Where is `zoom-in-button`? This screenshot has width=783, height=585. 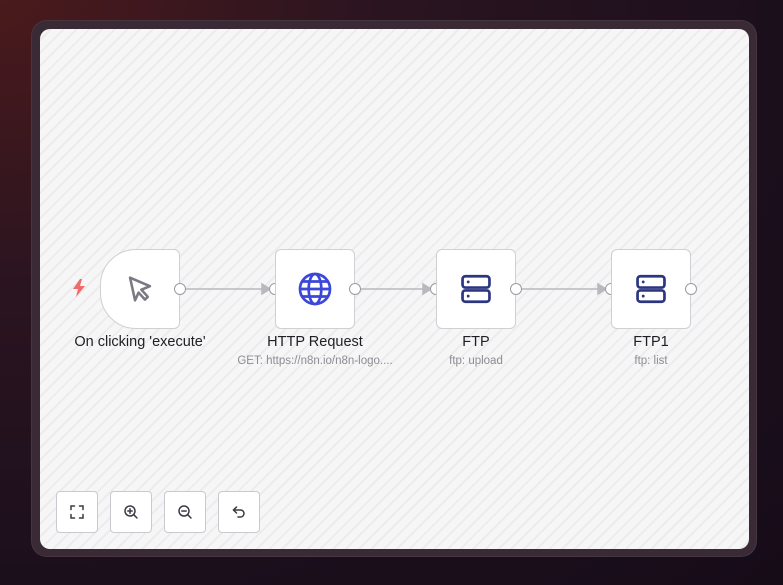
zoom-in-button is located at coordinates (131, 512).